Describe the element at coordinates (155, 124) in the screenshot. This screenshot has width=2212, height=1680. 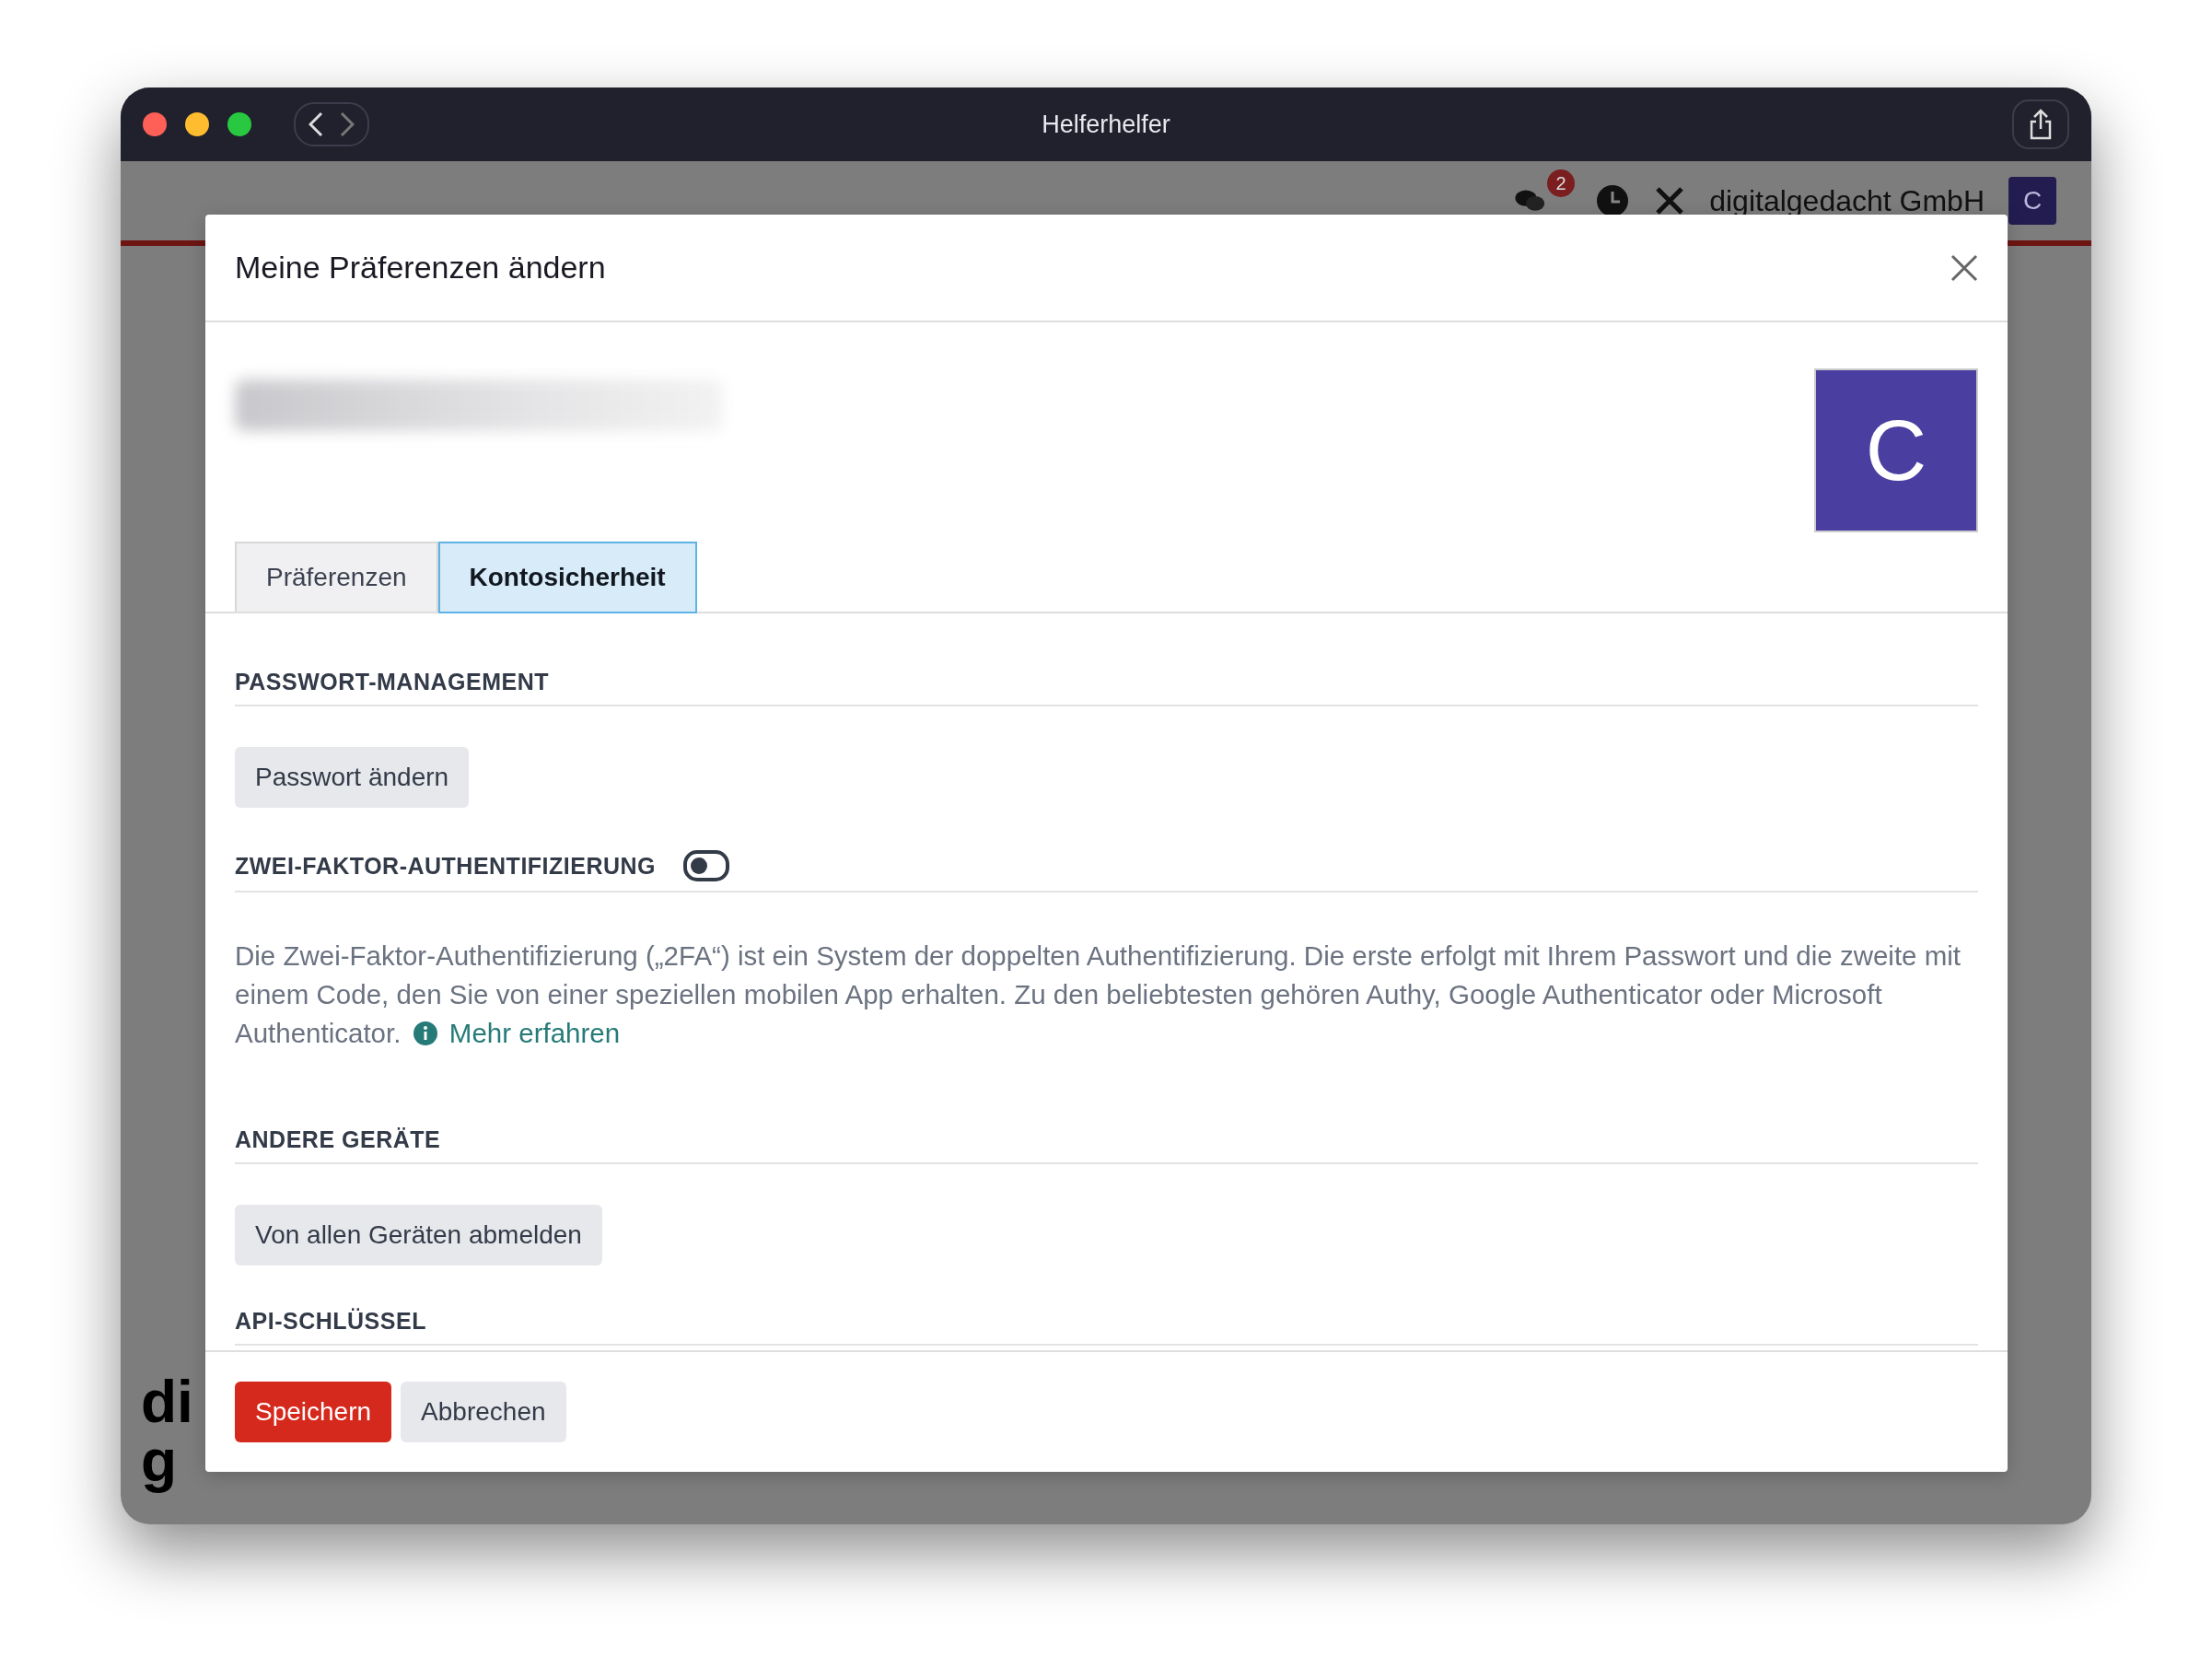
I see `close-window-button` at that location.